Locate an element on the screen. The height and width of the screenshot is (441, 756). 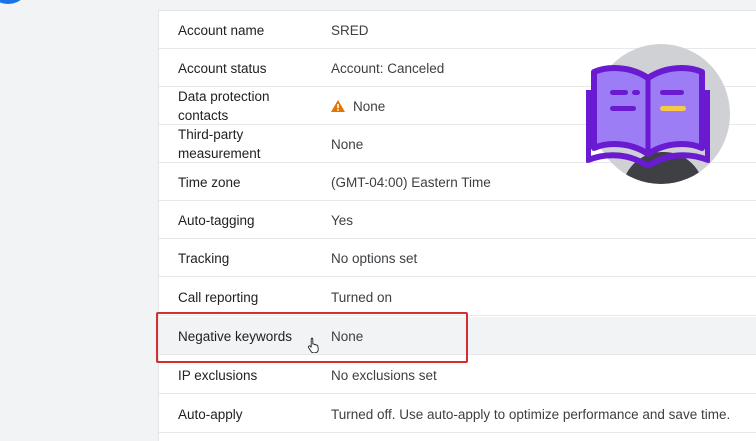
setting-label: Time zone is located at coordinates (209, 182).